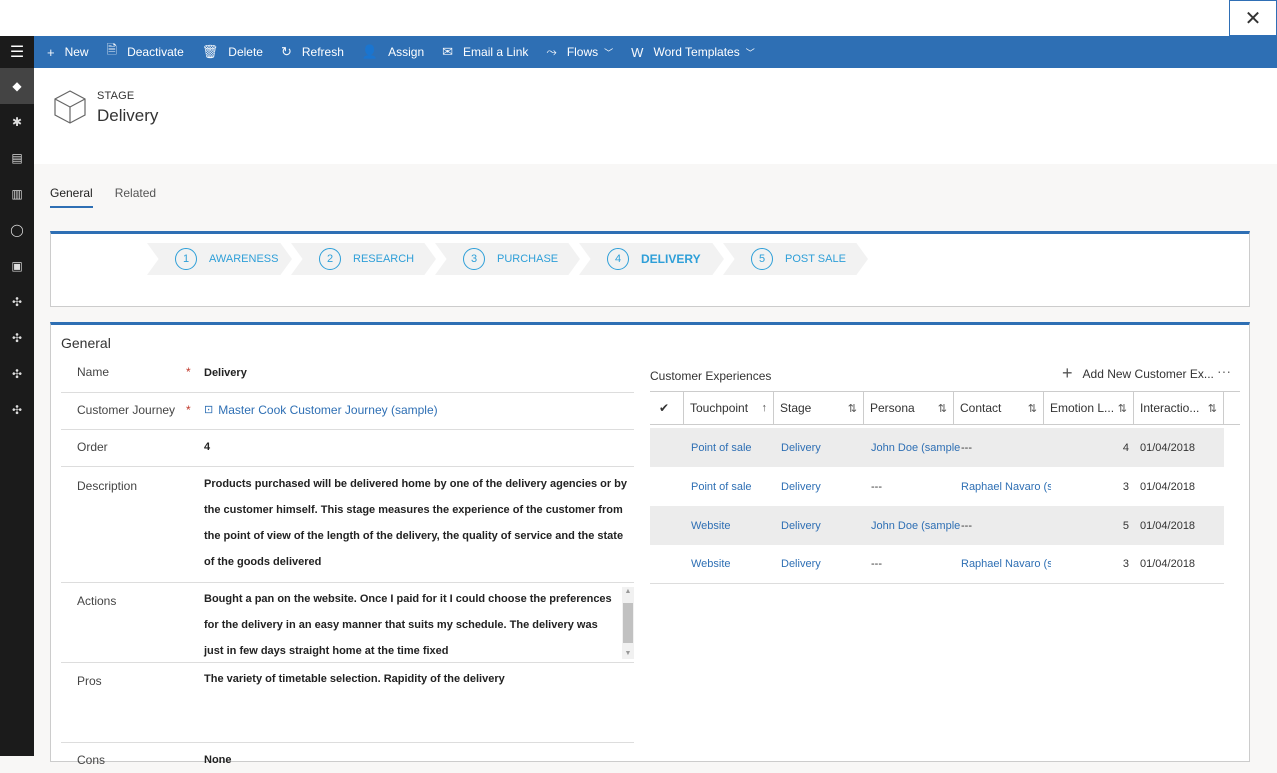 Image resolution: width=1277 pixels, height=773 pixels. I want to click on column-stage: Stage ⇅, so click(819, 408).